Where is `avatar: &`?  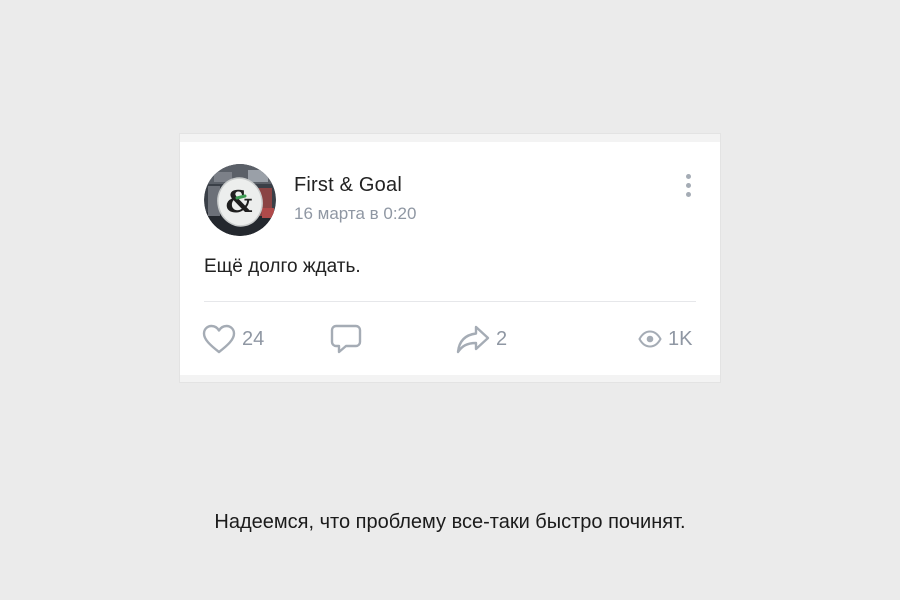
avatar: & is located at coordinates (240, 200).